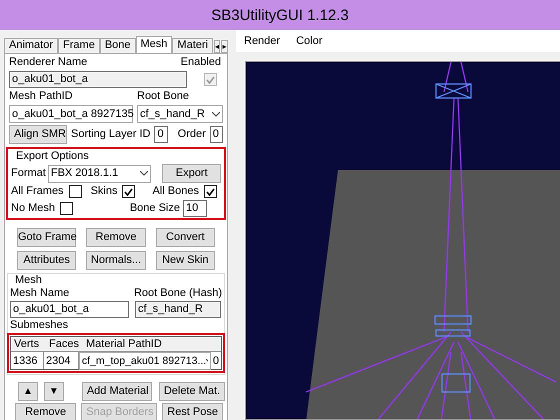 This screenshot has height=420, width=560. I want to click on text-field: 10, so click(195, 208).